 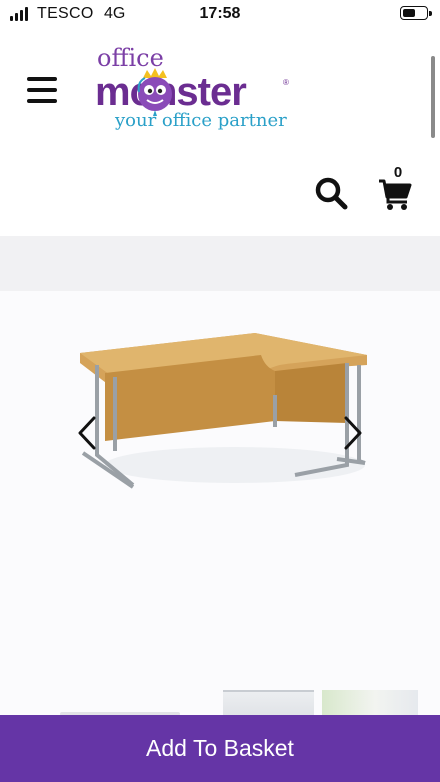 What do you see at coordinates (154, 92) in the screenshot?
I see `monster-mascot-icon` at bounding box center [154, 92].